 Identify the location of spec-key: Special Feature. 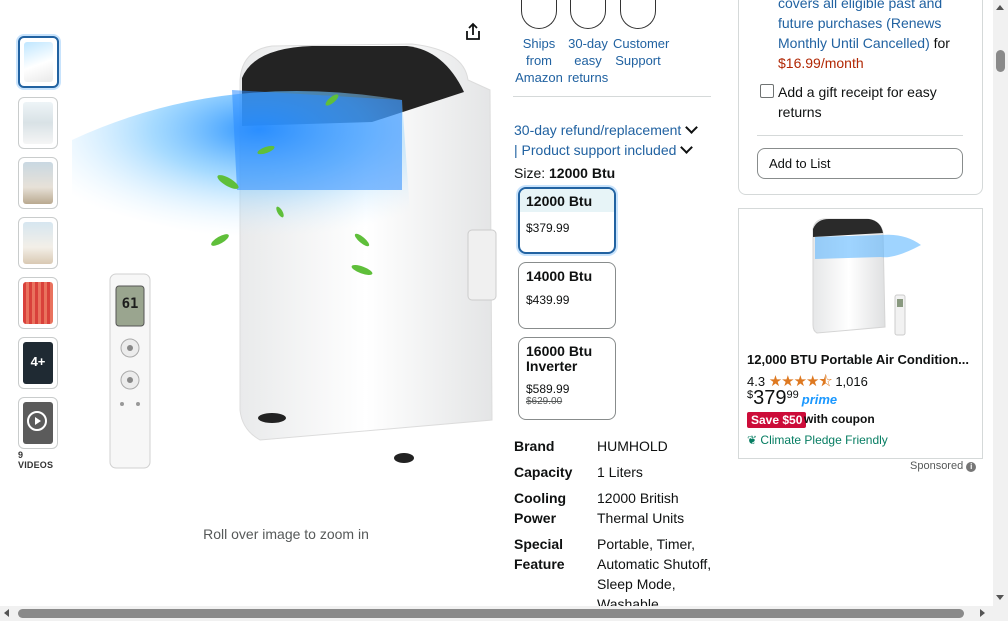
(539, 554).